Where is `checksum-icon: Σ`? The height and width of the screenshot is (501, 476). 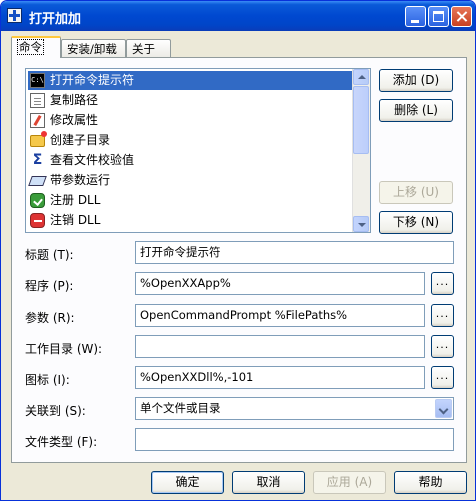
checksum-icon: Σ is located at coordinates (37, 160).